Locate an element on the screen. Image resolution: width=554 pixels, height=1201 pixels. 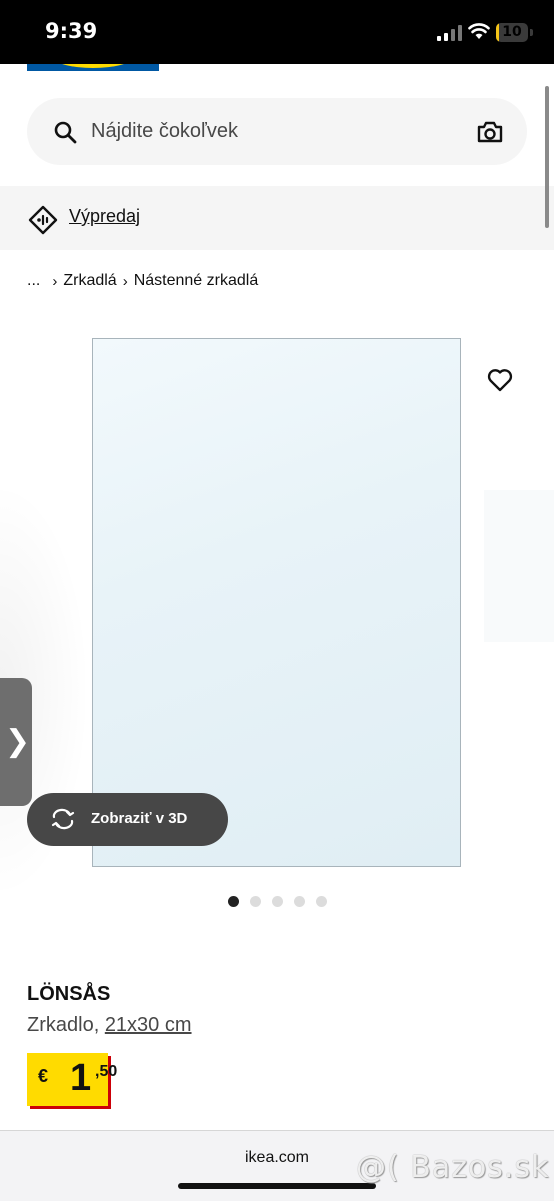
home-indicator is located at coordinates (277, 1186).